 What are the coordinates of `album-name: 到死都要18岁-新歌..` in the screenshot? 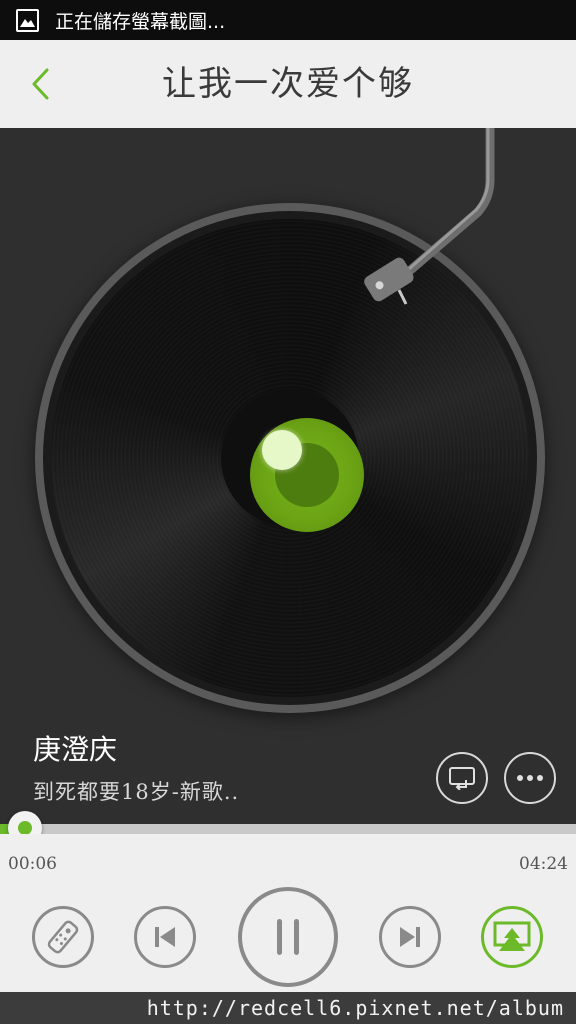 It's located at (136, 792).